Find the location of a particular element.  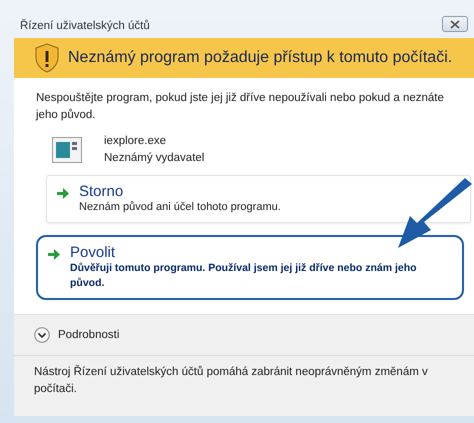

details-toggle: Podrobnosti is located at coordinates (77, 335).